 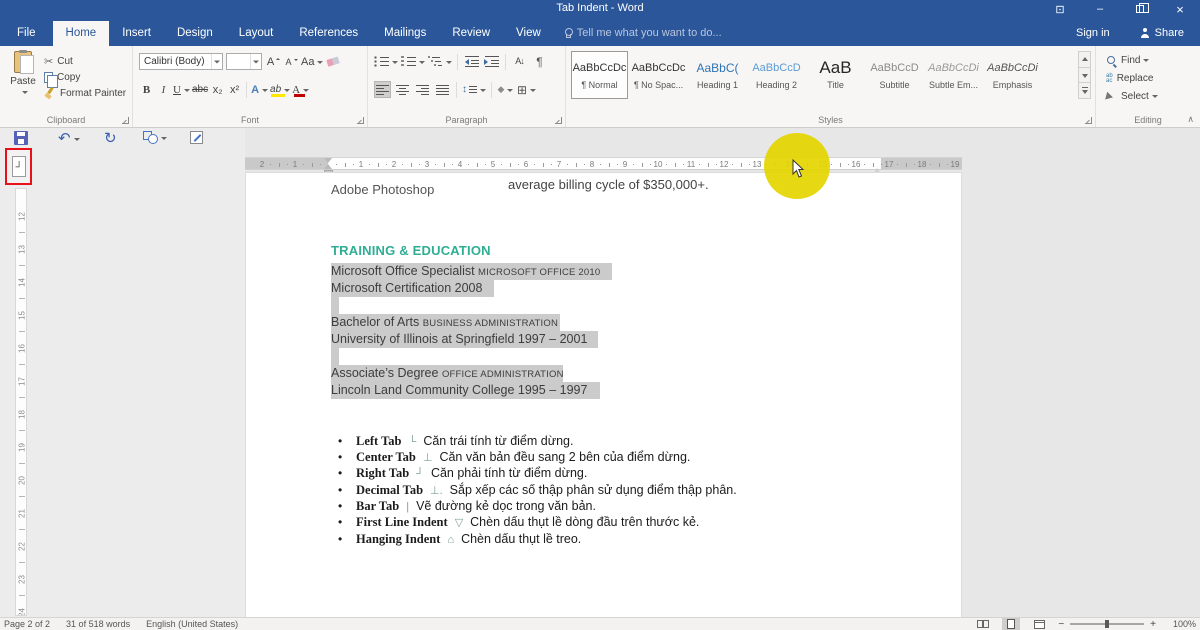 What do you see at coordinates (85, 78) in the screenshot?
I see `copy-button: Copy` at bounding box center [85, 78].